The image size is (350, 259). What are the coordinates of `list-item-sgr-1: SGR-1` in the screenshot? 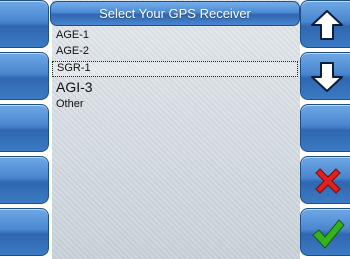 It's located at (175, 69).